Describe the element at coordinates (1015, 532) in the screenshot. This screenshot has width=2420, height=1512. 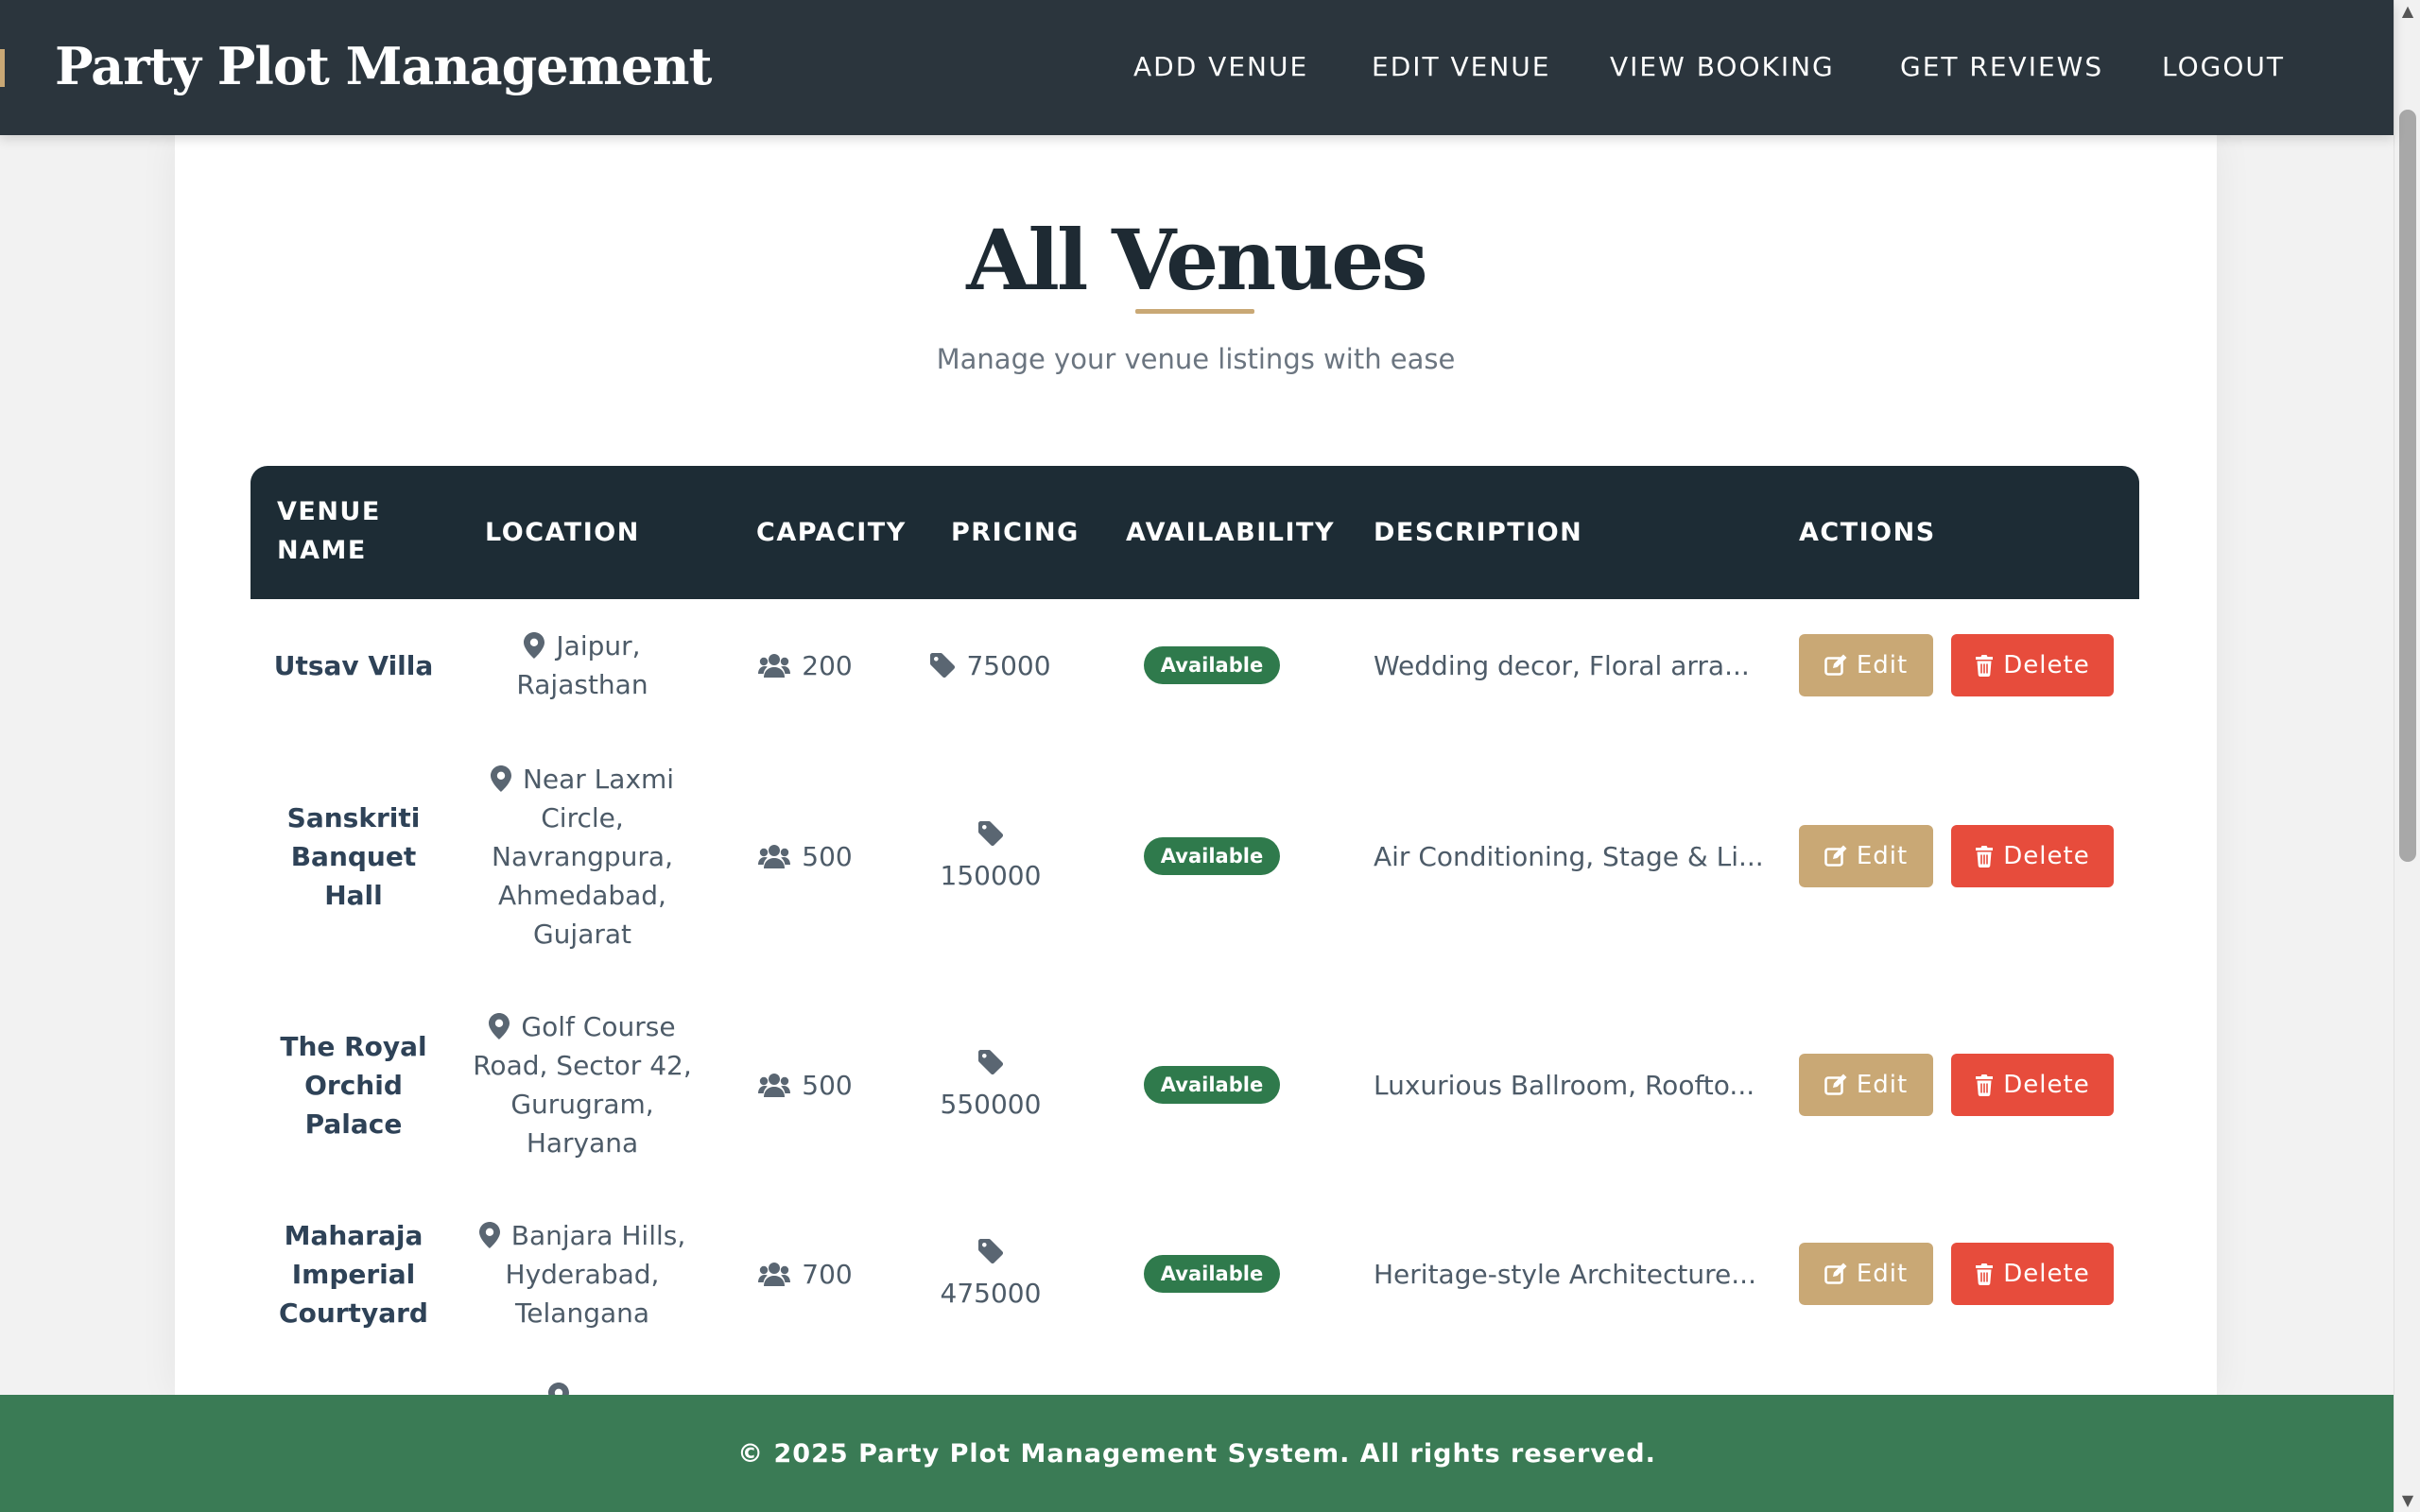
I see `th-pricing: PRICING` at that location.